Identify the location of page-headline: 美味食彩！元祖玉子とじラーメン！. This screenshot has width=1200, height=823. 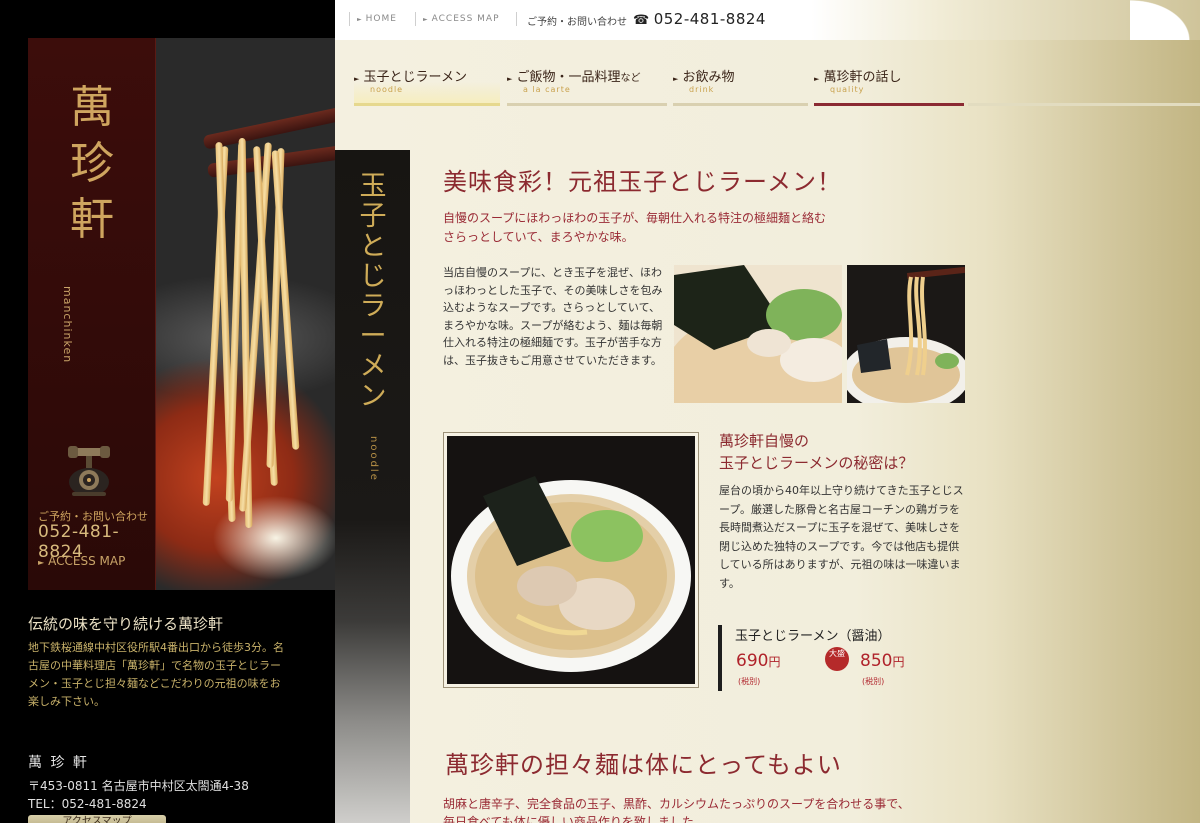
(643, 182).